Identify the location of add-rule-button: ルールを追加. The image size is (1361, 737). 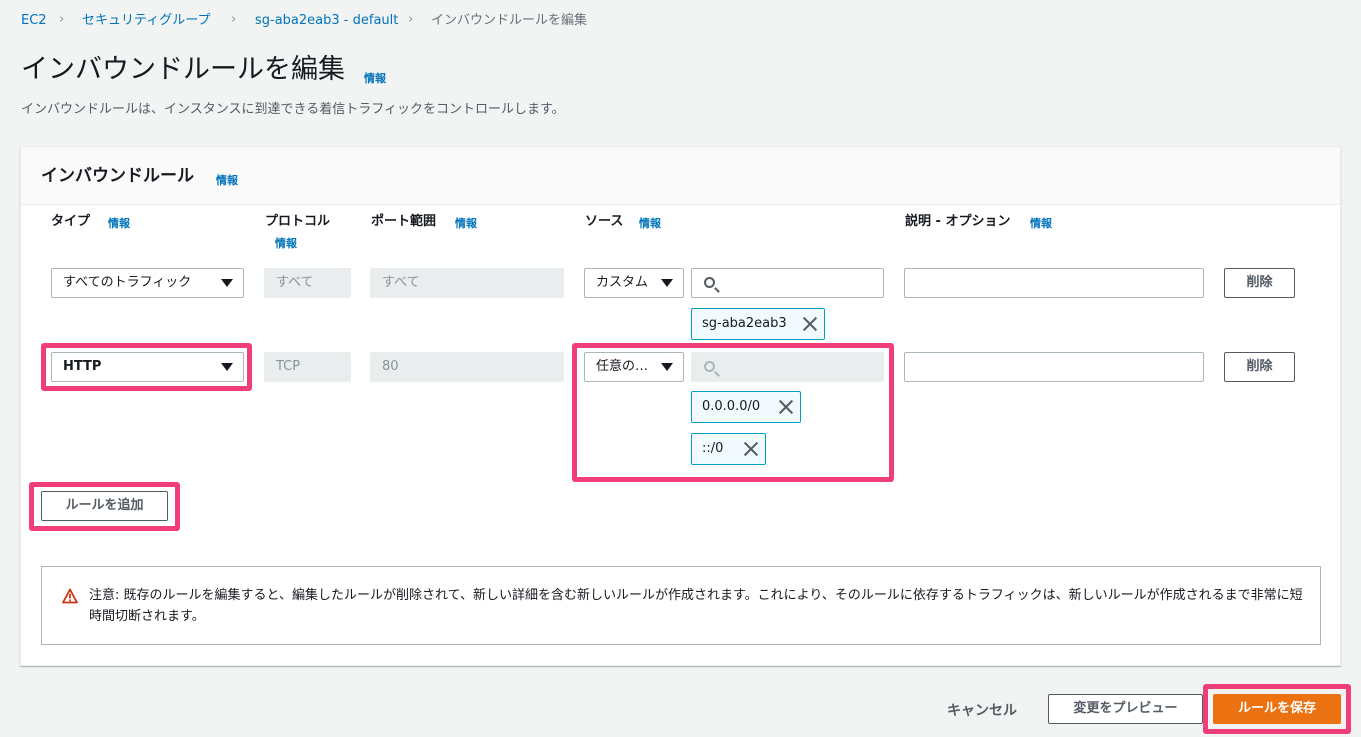
(104, 506).